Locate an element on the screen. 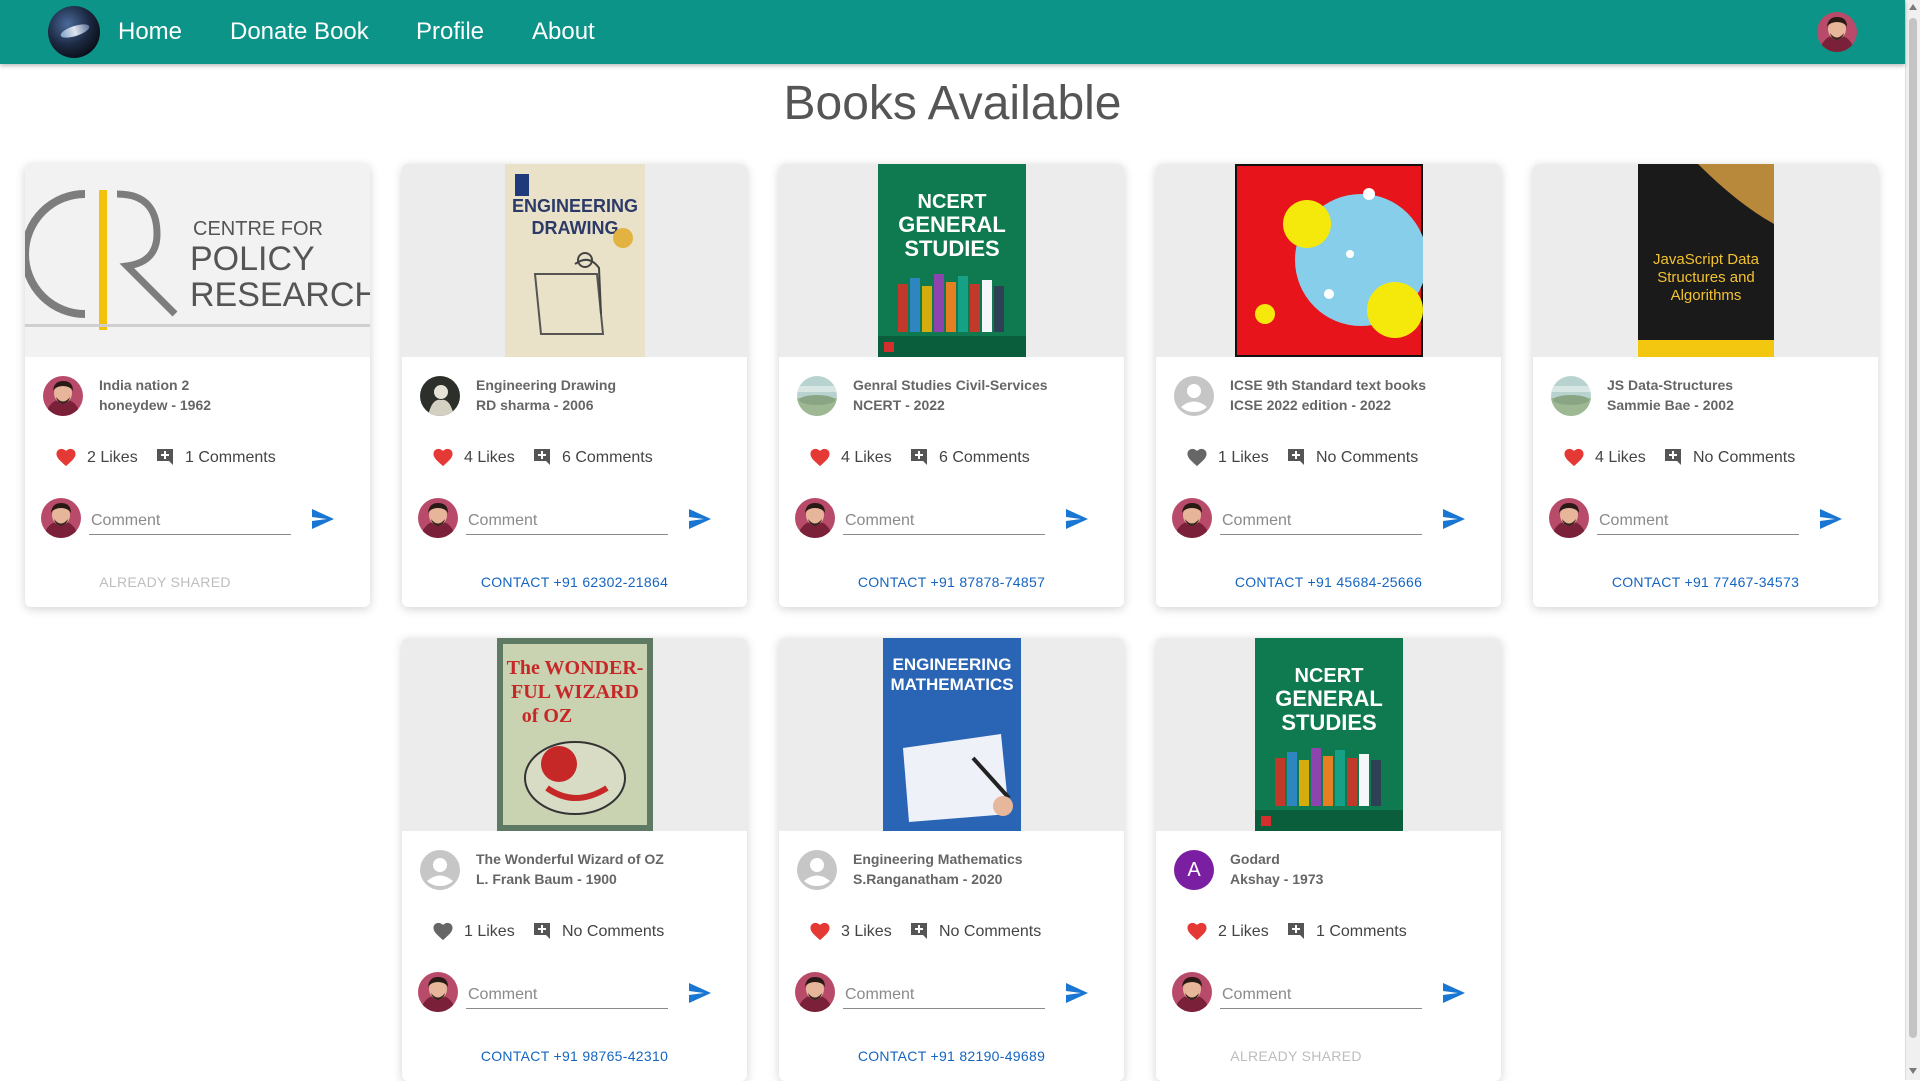  nav-about-link: About is located at coordinates (563, 32).